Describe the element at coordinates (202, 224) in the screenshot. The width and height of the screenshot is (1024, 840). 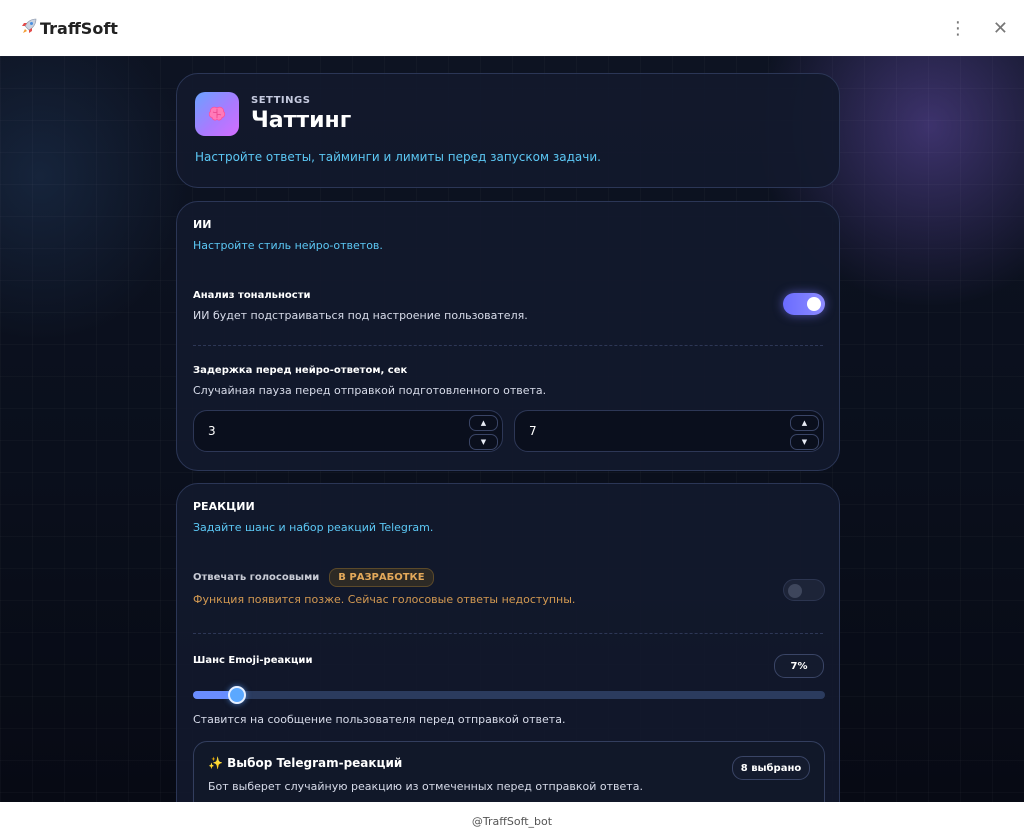
I see `ai-section-title: ИИ` at that location.